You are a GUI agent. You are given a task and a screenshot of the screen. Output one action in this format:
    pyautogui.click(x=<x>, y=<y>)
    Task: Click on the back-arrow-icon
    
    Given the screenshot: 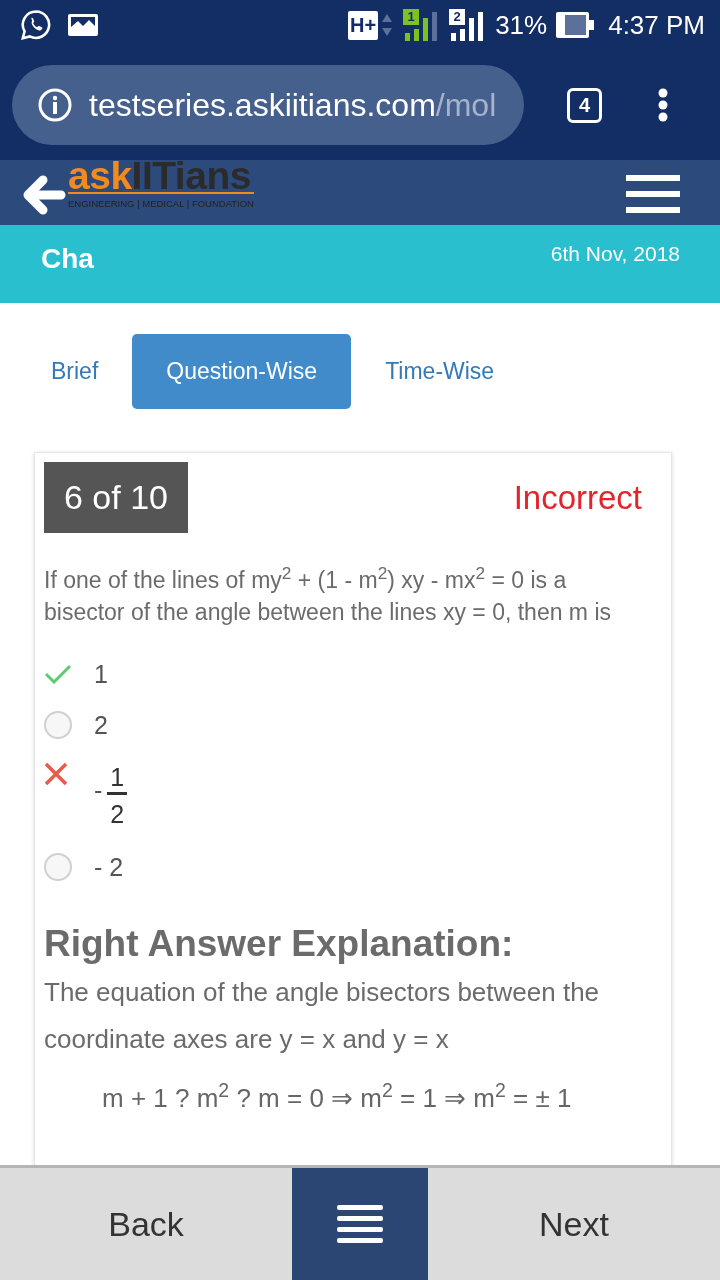 What is the action you would take?
    pyautogui.click(x=44, y=195)
    